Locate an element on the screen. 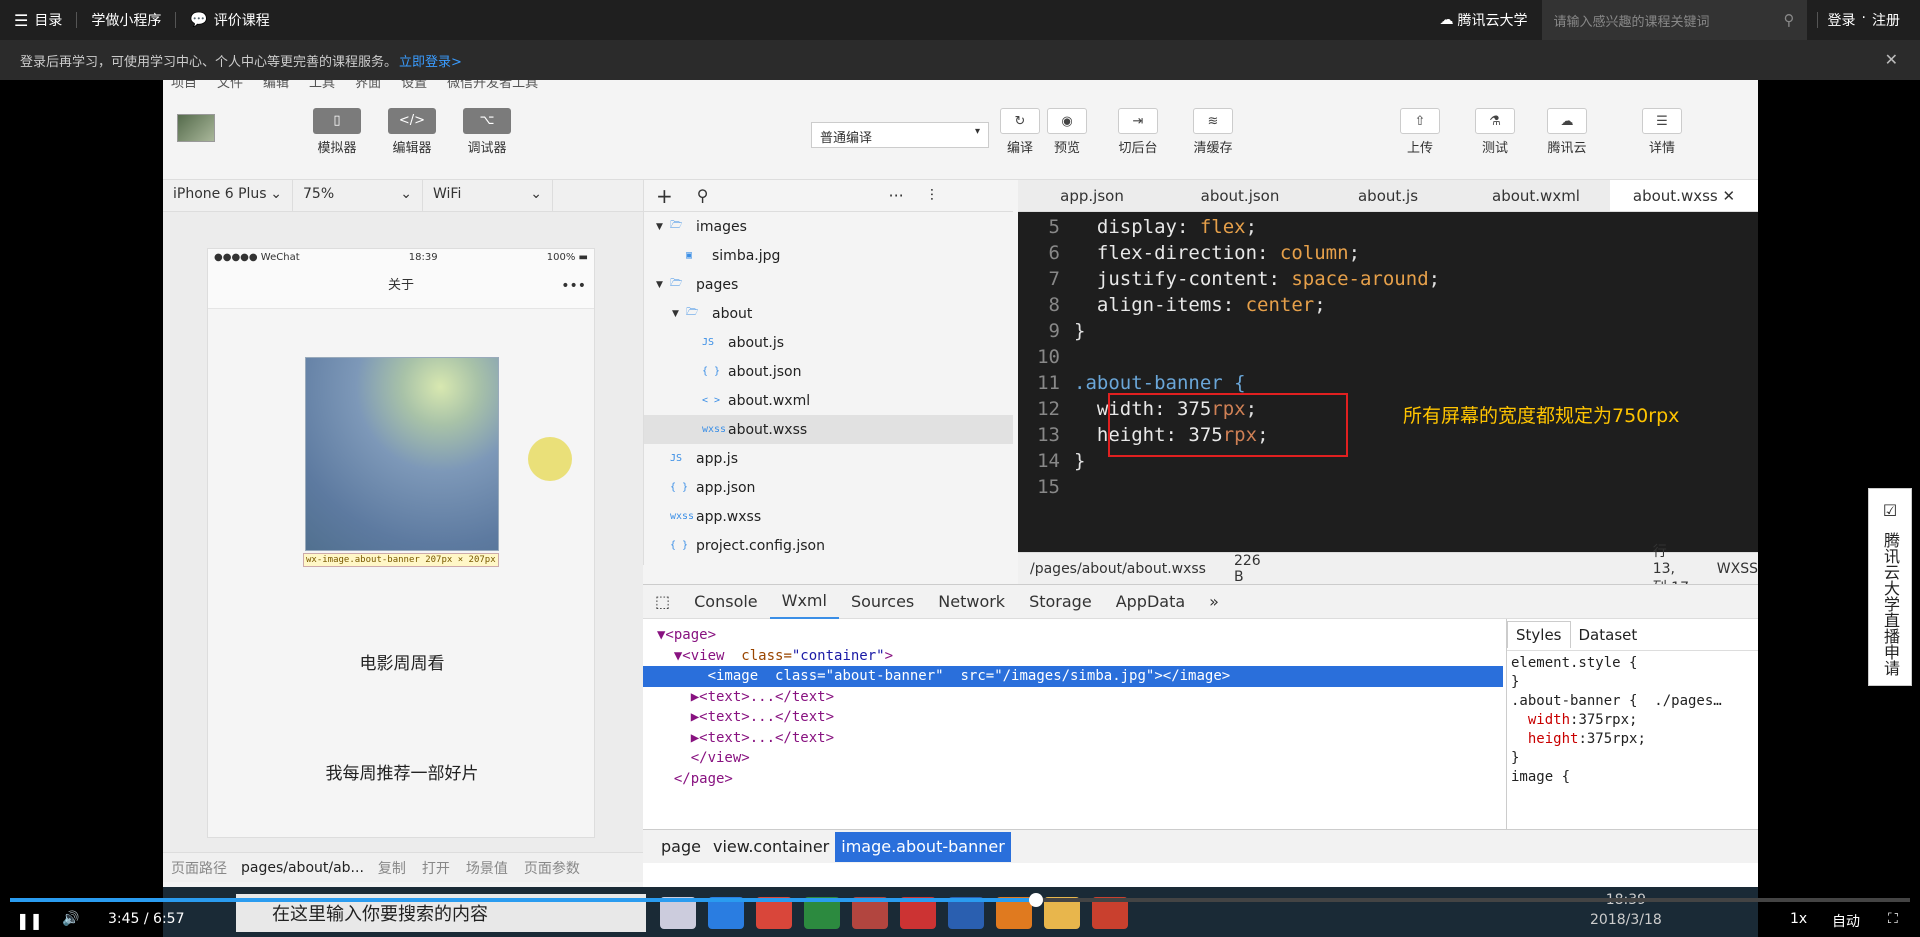 The width and height of the screenshot is (1920, 937). editor-tab: about.js is located at coordinates (1388, 195).